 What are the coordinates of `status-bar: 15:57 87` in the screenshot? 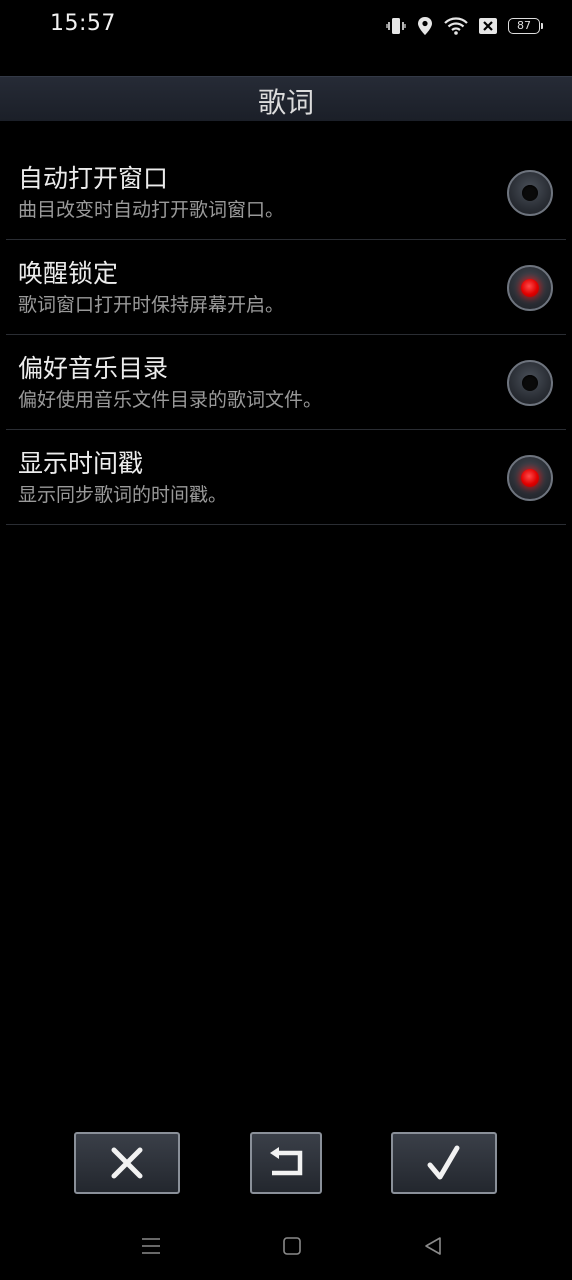 It's located at (286, 26).